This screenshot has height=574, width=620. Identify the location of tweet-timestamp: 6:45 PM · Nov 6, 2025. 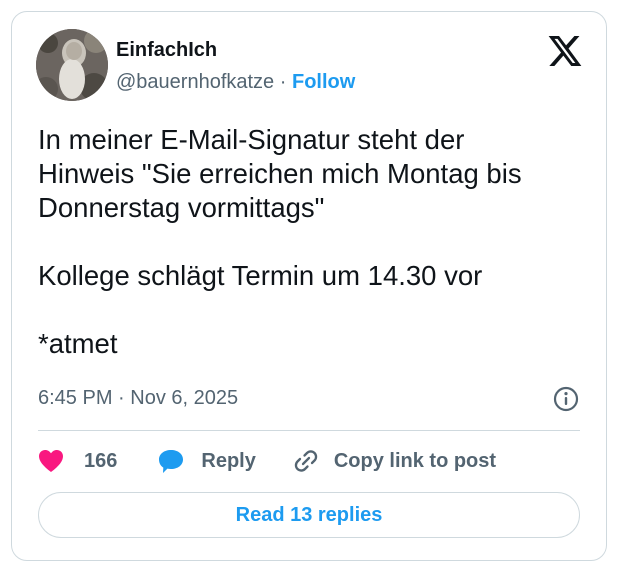
(138, 398).